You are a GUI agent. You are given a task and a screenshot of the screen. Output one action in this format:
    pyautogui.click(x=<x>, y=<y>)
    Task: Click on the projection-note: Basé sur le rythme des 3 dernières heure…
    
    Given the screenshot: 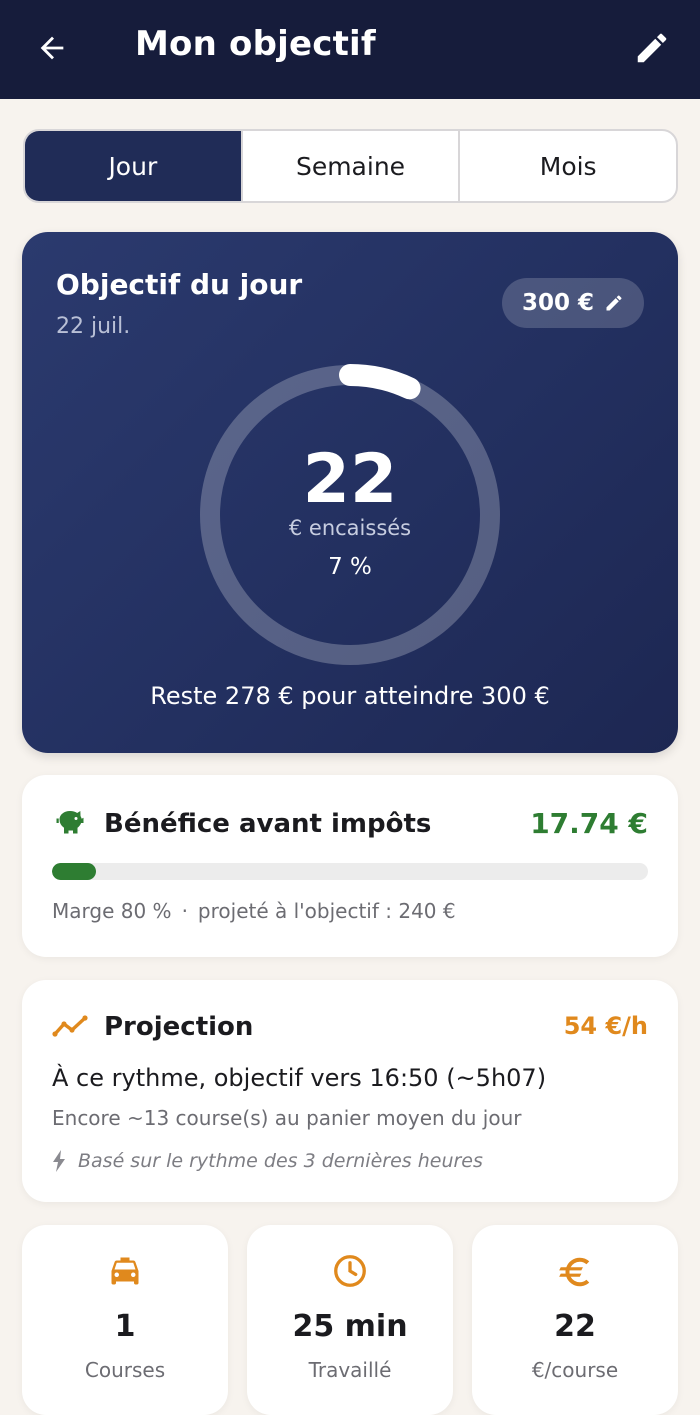 What is the action you would take?
    pyautogui.click(x=267, y=1161)
    